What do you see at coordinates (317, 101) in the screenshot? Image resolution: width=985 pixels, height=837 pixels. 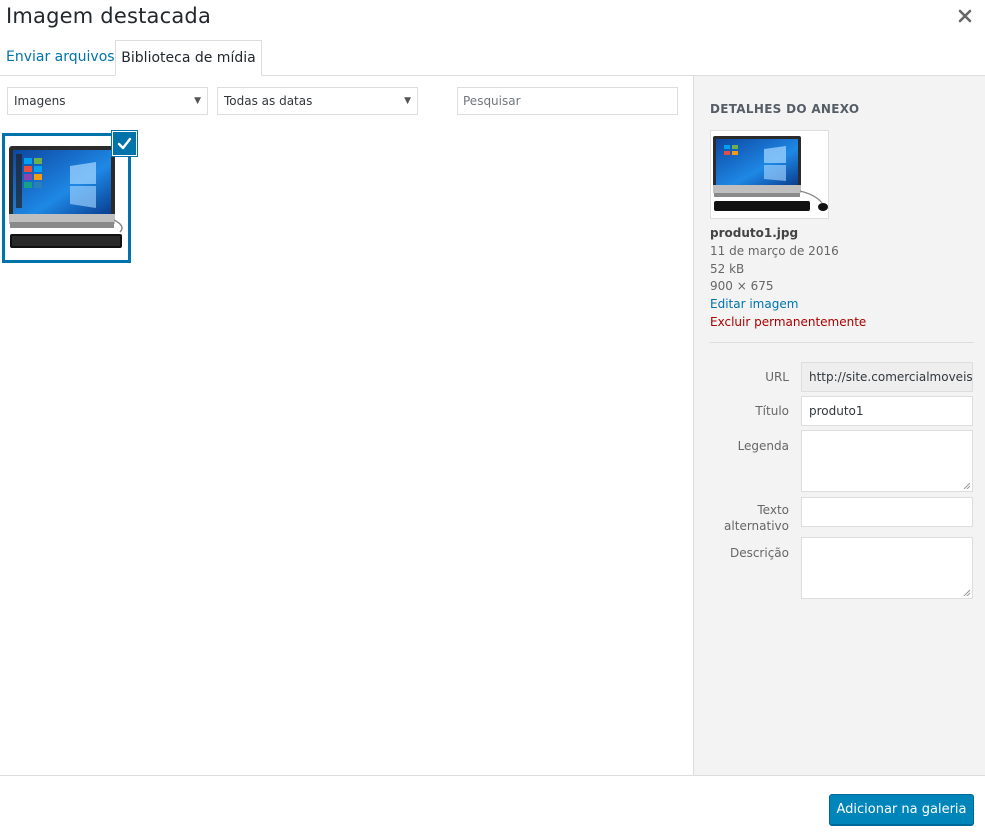 I see `date-filter: Todas as datas ▼` at bounding box center [317, 101].